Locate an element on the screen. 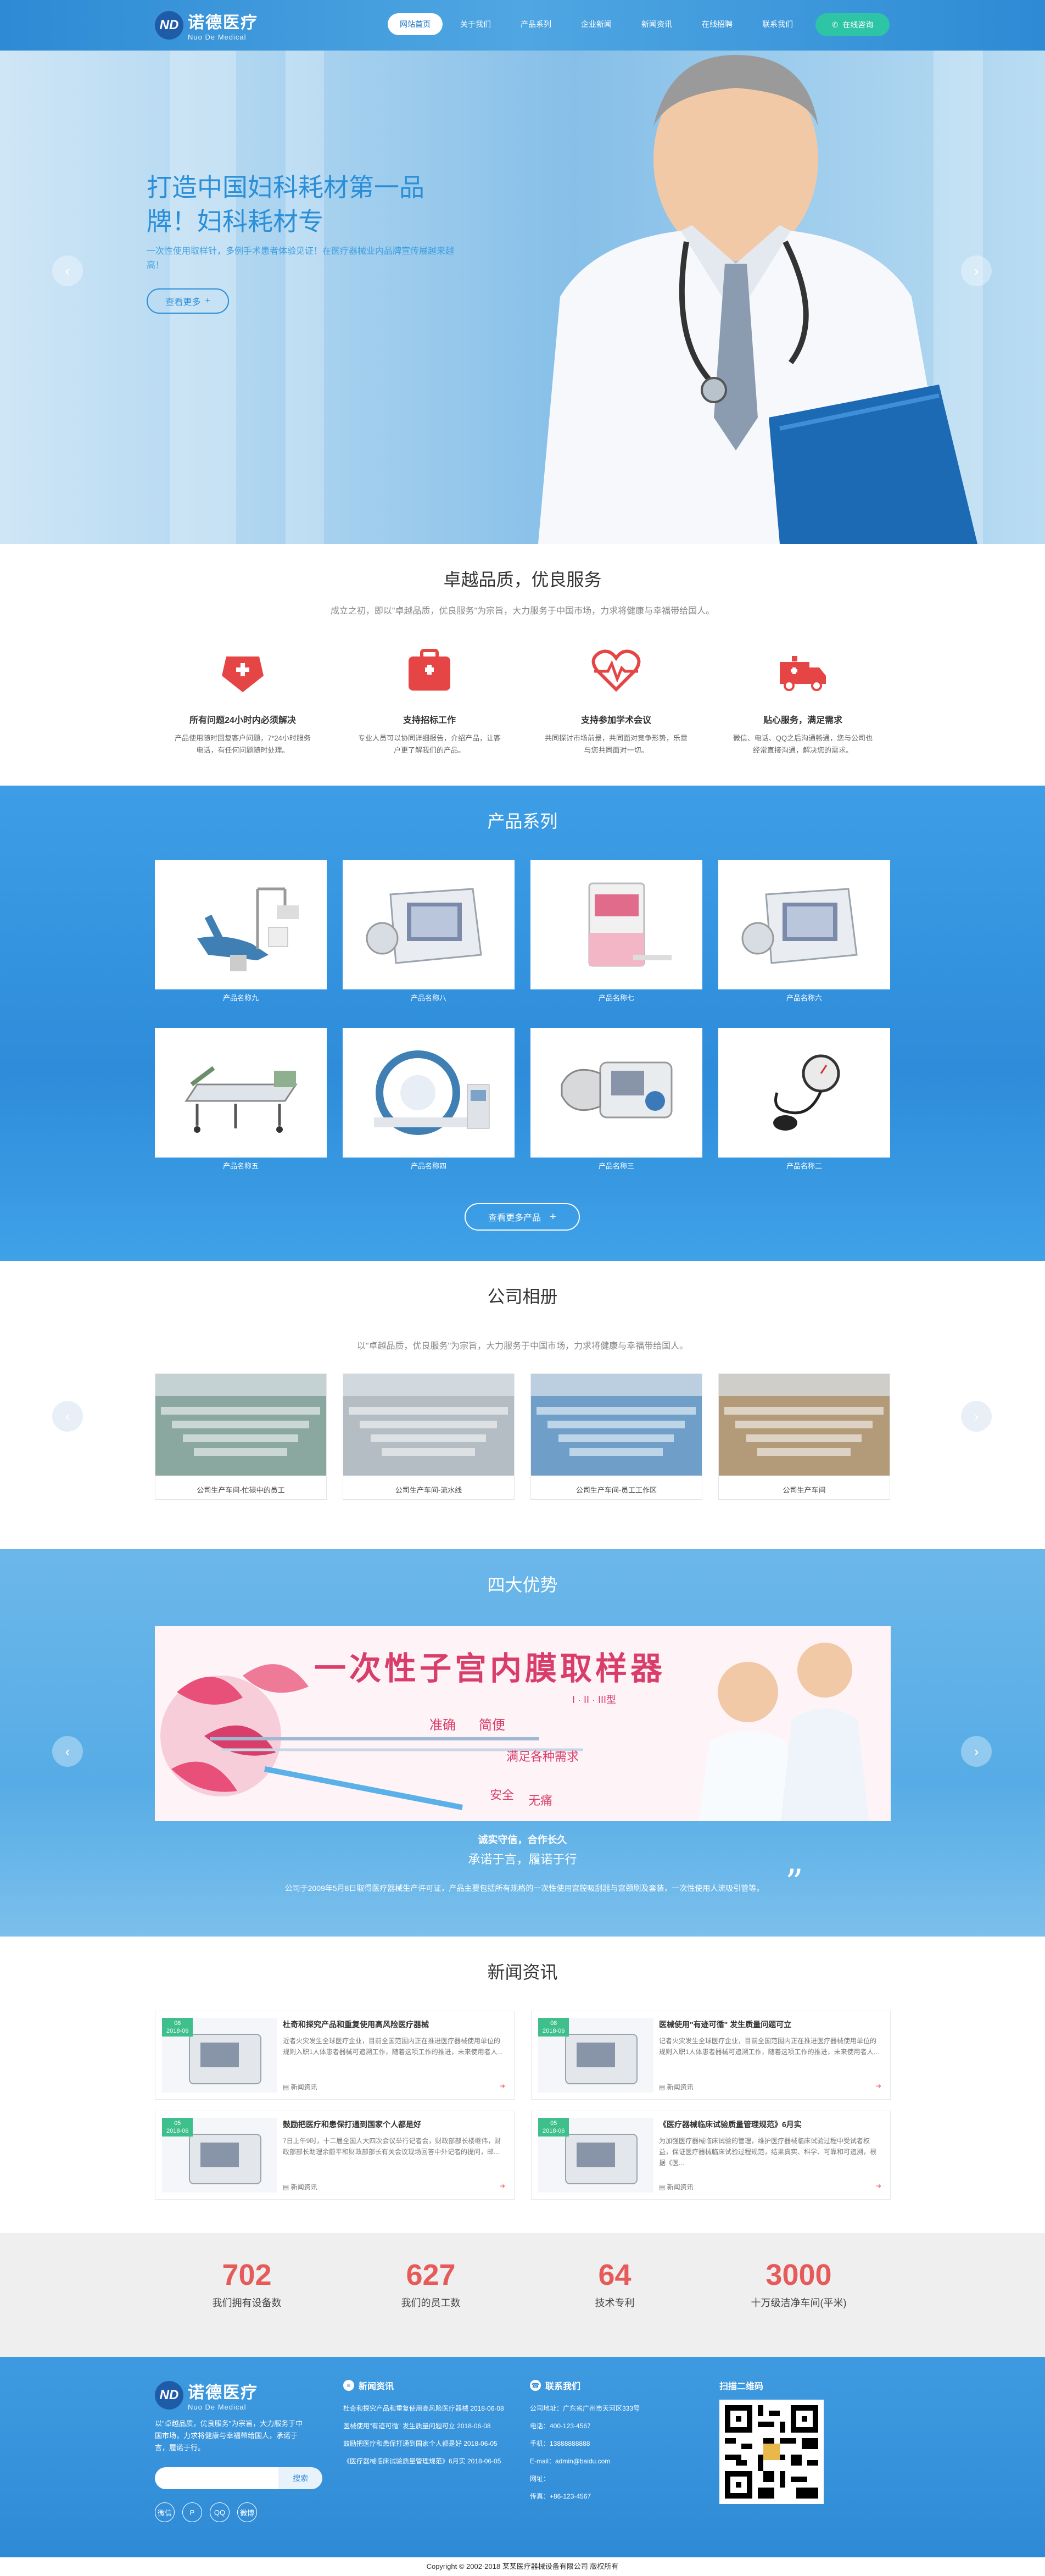  album-prev-arrow: ‹ is located at coordinates (67, 1417).